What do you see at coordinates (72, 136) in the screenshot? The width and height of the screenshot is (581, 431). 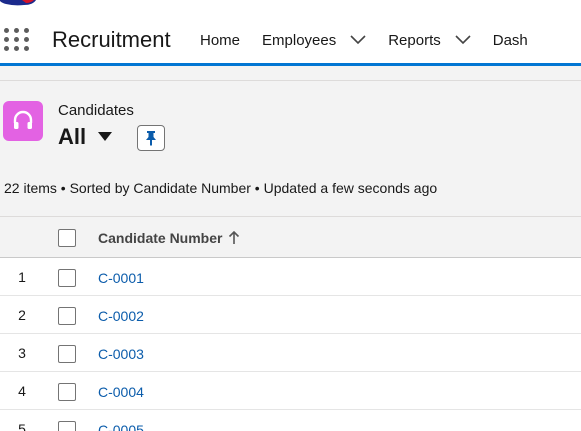 I see `view-name: All` at bounding box center [72, 136].